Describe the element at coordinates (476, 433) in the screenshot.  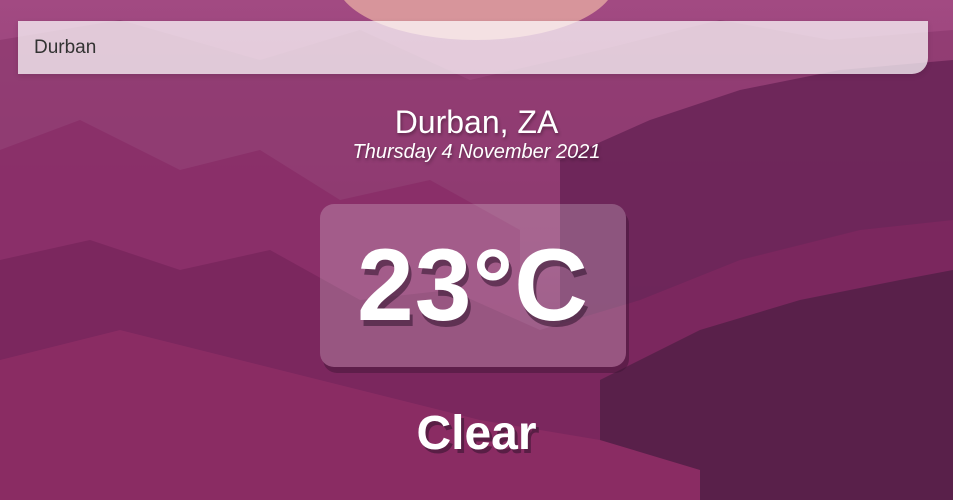
I see `weather-condition: Clear` at that location.